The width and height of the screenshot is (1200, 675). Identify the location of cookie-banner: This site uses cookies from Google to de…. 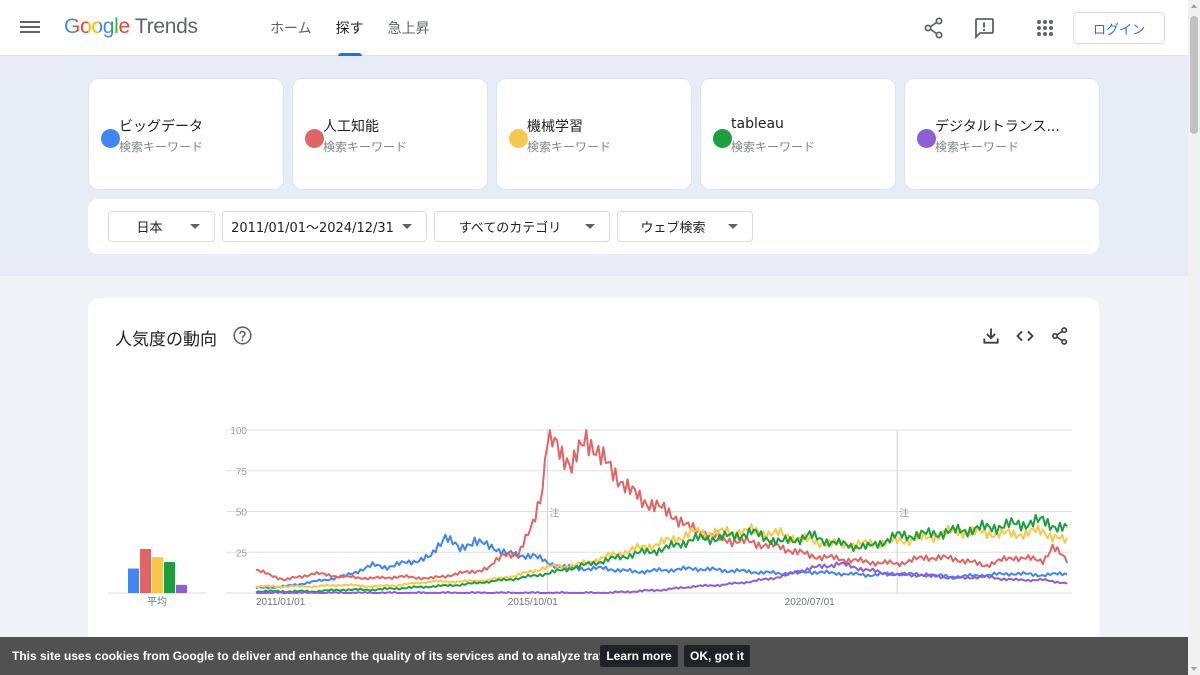
(594, 656).